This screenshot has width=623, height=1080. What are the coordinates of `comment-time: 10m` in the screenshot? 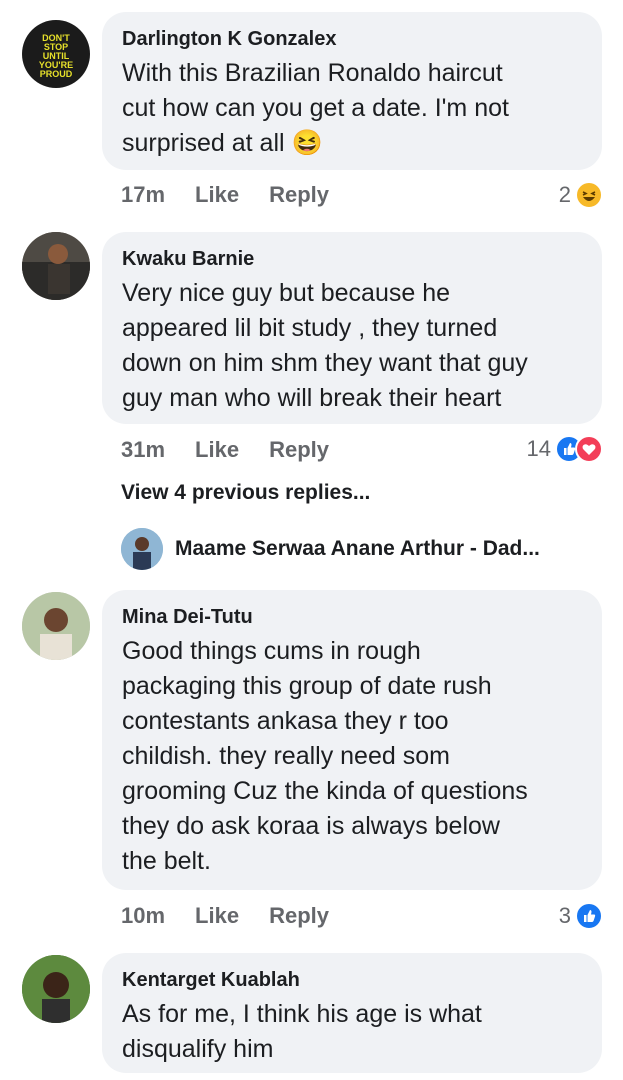 It's located at (143, 916).